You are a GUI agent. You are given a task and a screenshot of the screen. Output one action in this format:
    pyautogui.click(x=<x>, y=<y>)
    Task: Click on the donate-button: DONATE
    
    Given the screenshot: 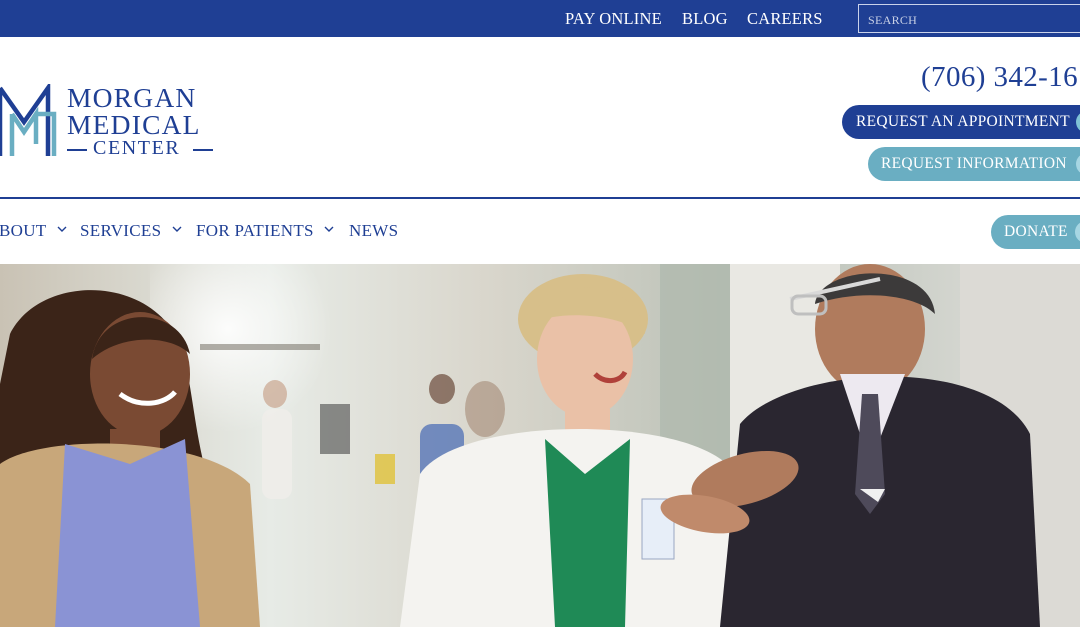 What is the action you would take?
    pyautogui.click(x=1035, y=232)
    